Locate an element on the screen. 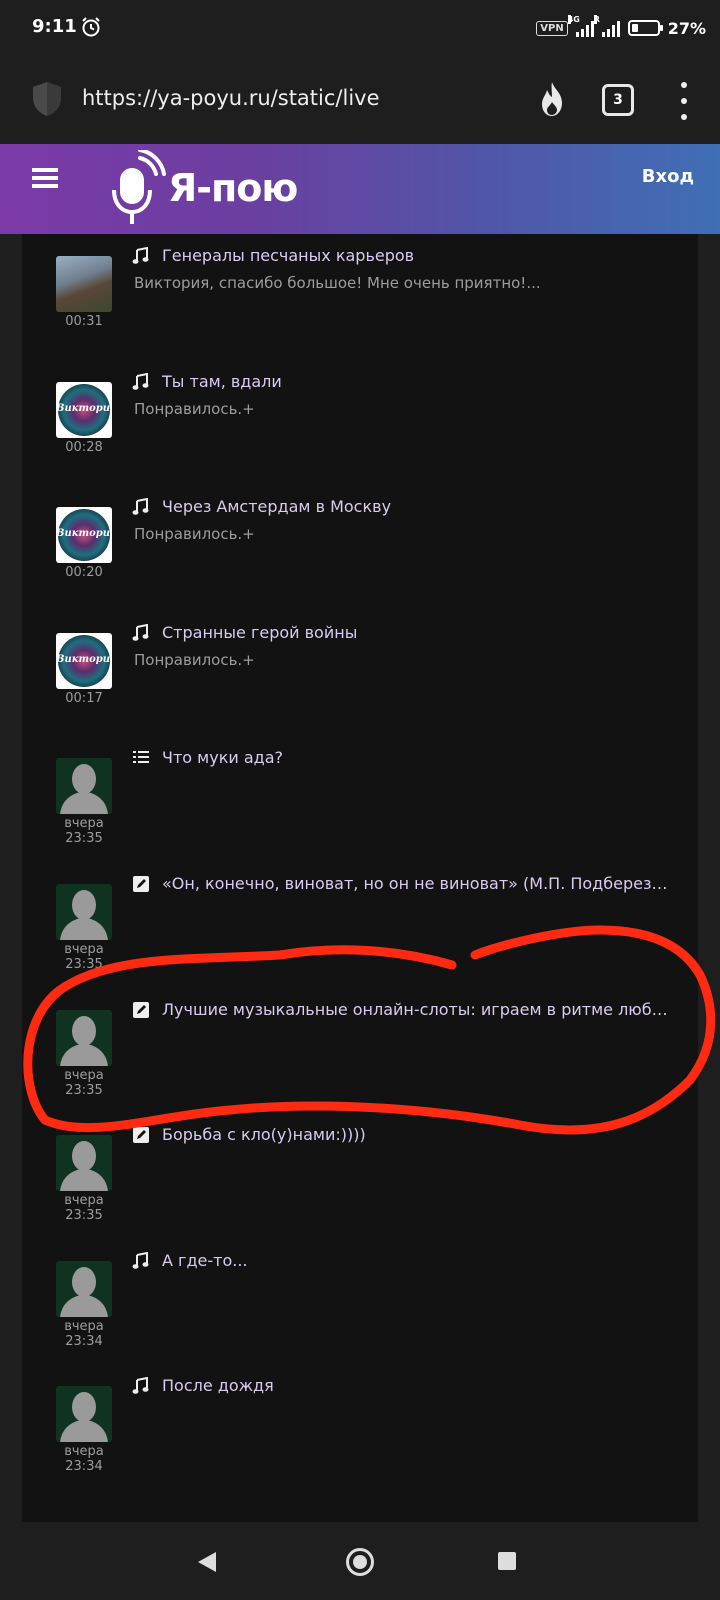  site-logo: Я-пою is located at coordinates (233, 188).